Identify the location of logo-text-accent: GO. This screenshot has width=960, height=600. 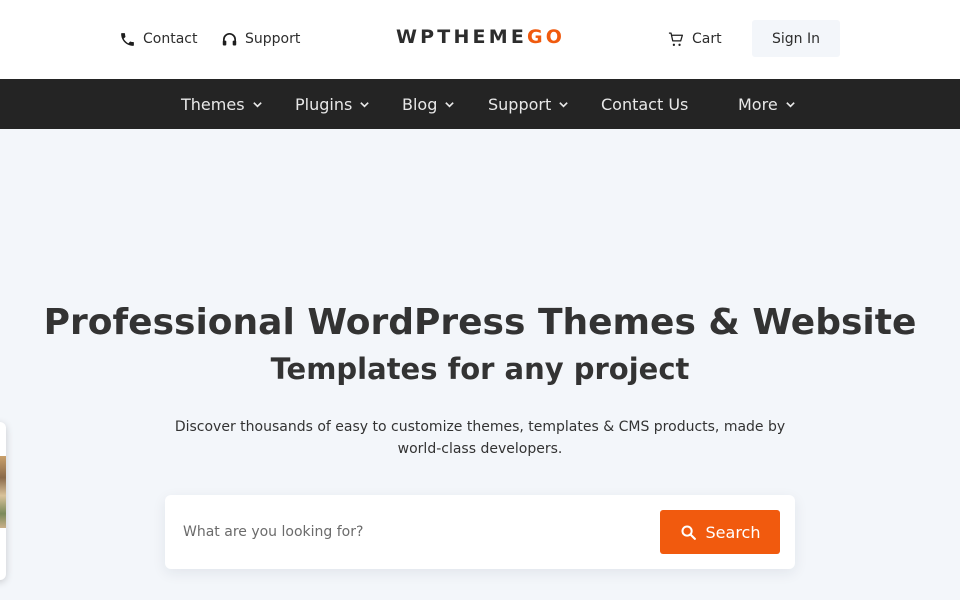
(546, 37).